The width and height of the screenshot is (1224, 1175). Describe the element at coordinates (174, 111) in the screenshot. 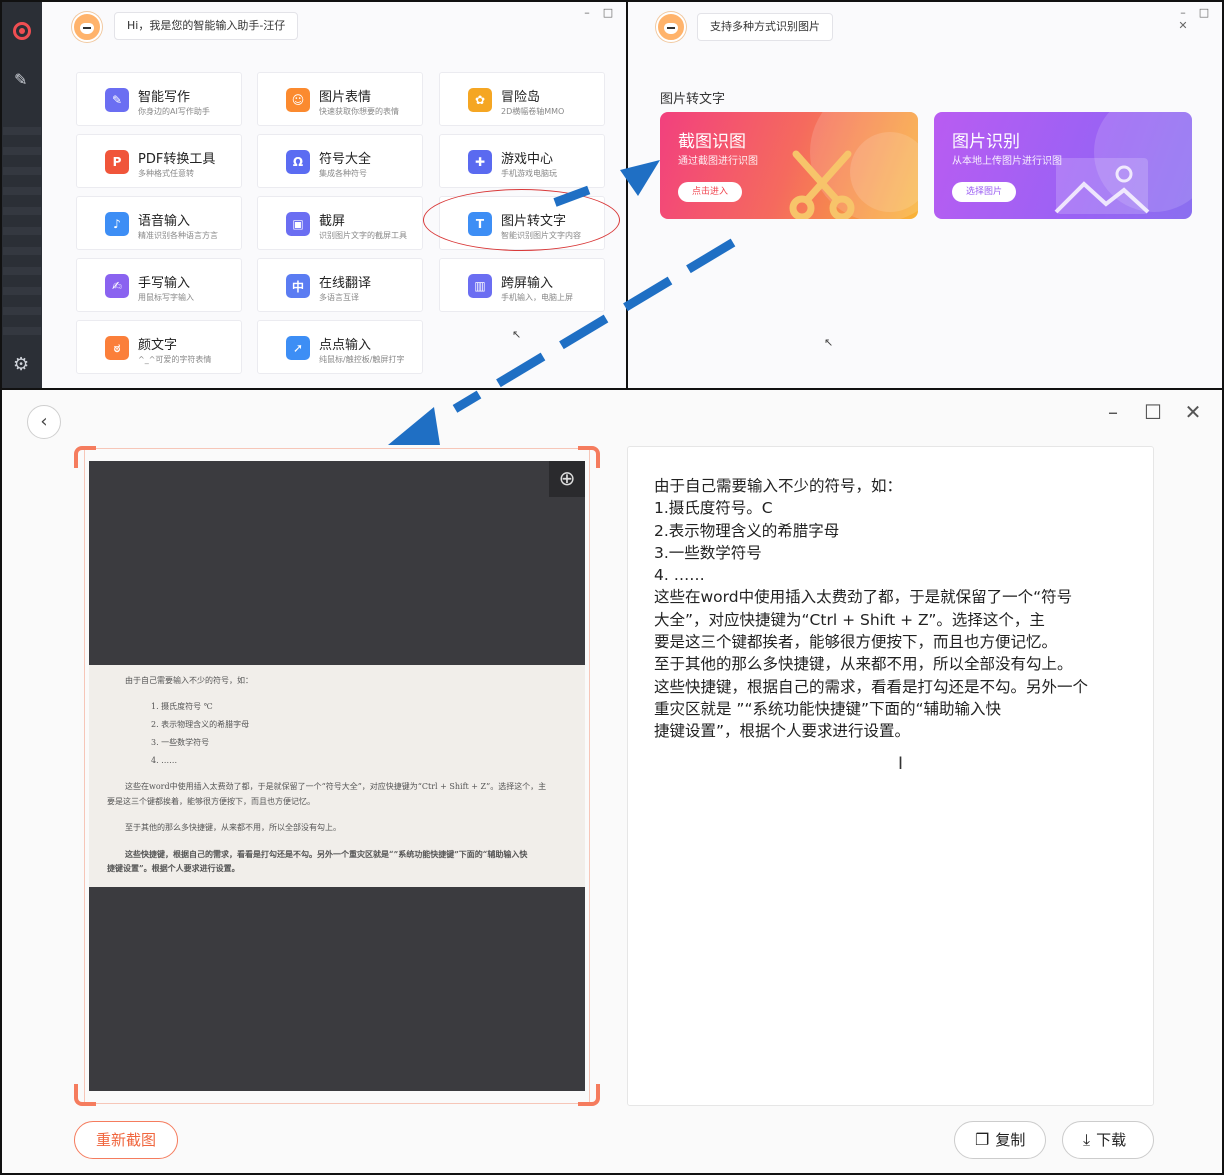

I see `tool-card-subtitle: 你身边的AI写作助手` at that location.